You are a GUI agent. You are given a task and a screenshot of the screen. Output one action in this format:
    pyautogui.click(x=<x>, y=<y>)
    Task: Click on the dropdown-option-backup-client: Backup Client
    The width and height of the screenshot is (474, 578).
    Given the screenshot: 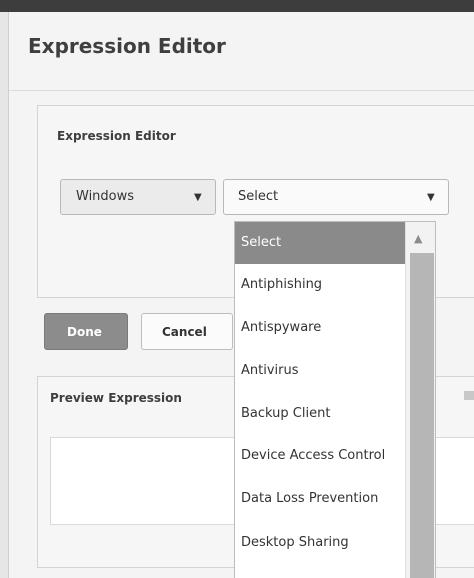 What is the action you would take?
    pyautogui.click(x=320, y=414)
    